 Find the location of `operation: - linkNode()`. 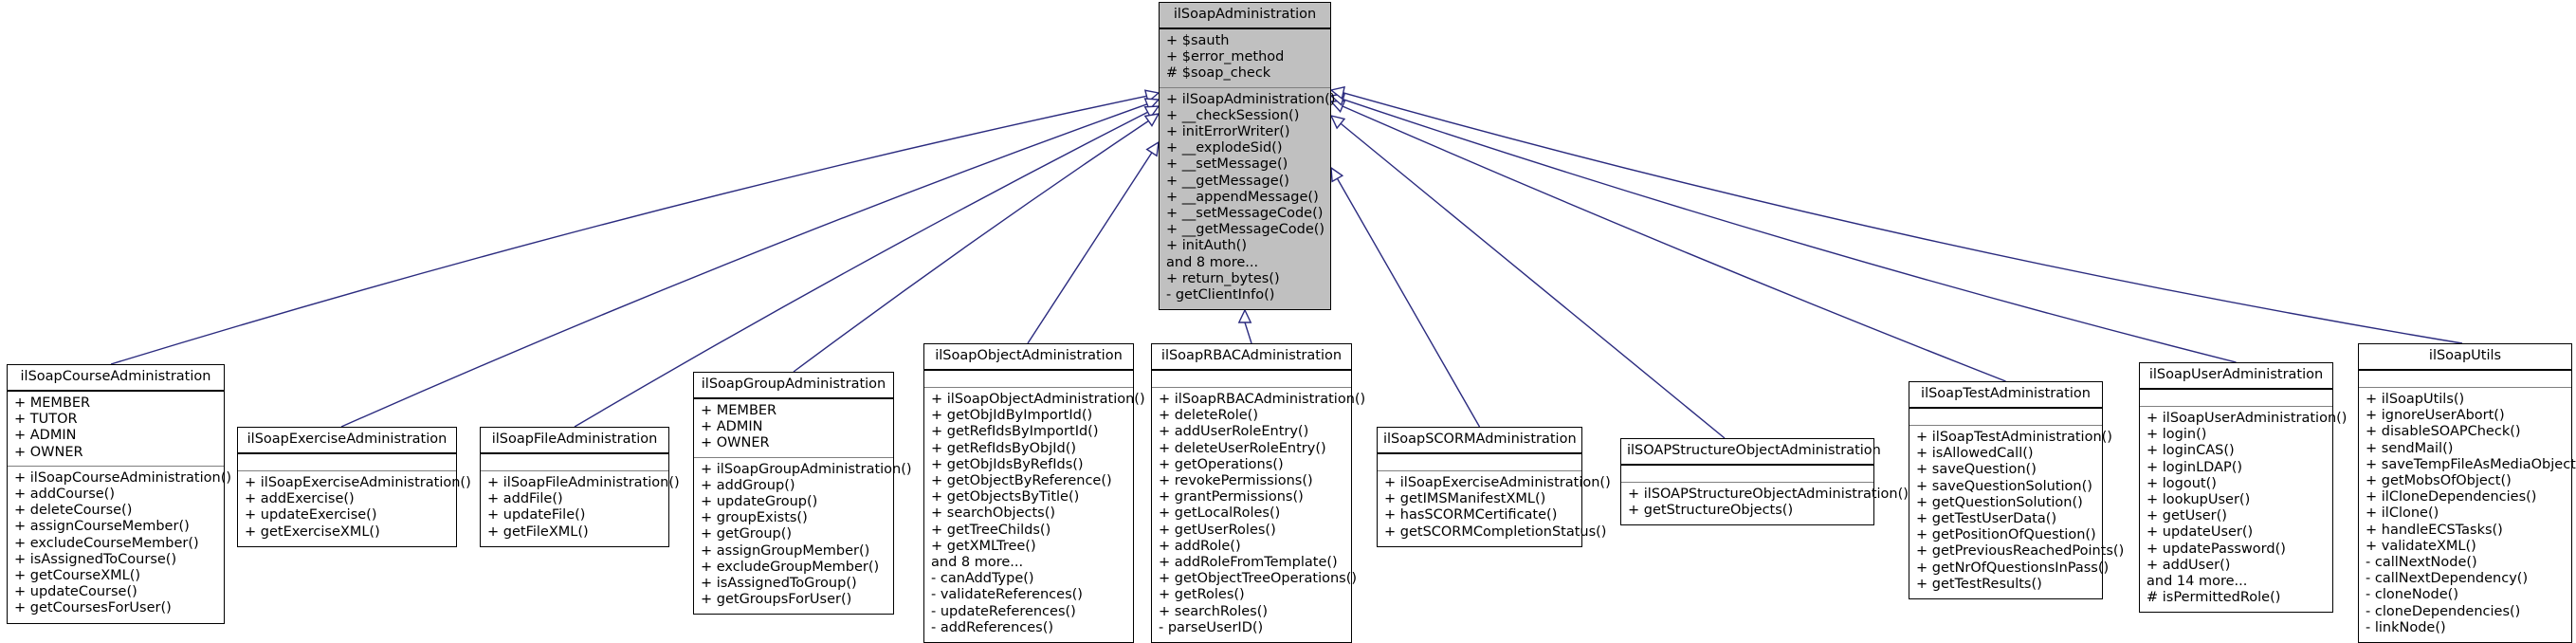

operation: - linkNode() is located at coordinates (2406, 627).